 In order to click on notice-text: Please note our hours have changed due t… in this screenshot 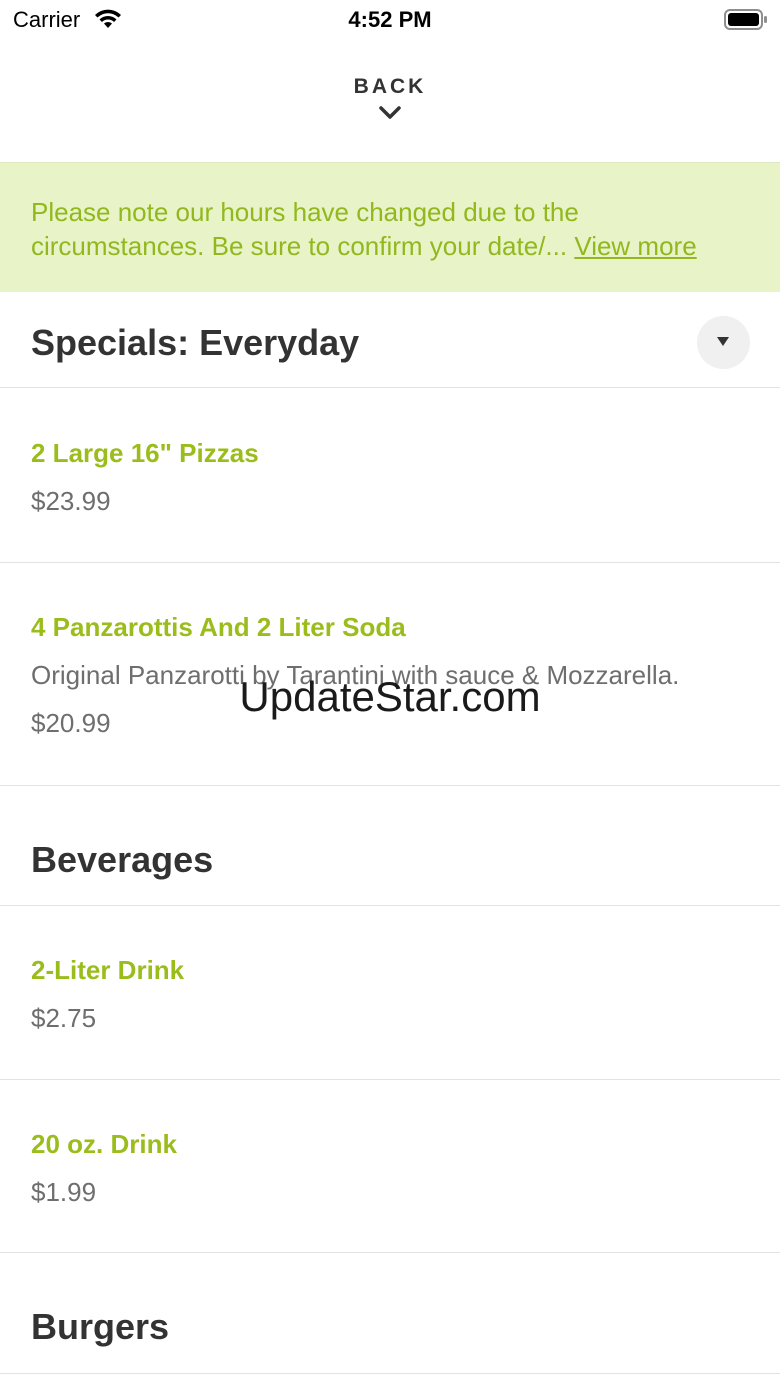, I will do `click(305, 229)`.